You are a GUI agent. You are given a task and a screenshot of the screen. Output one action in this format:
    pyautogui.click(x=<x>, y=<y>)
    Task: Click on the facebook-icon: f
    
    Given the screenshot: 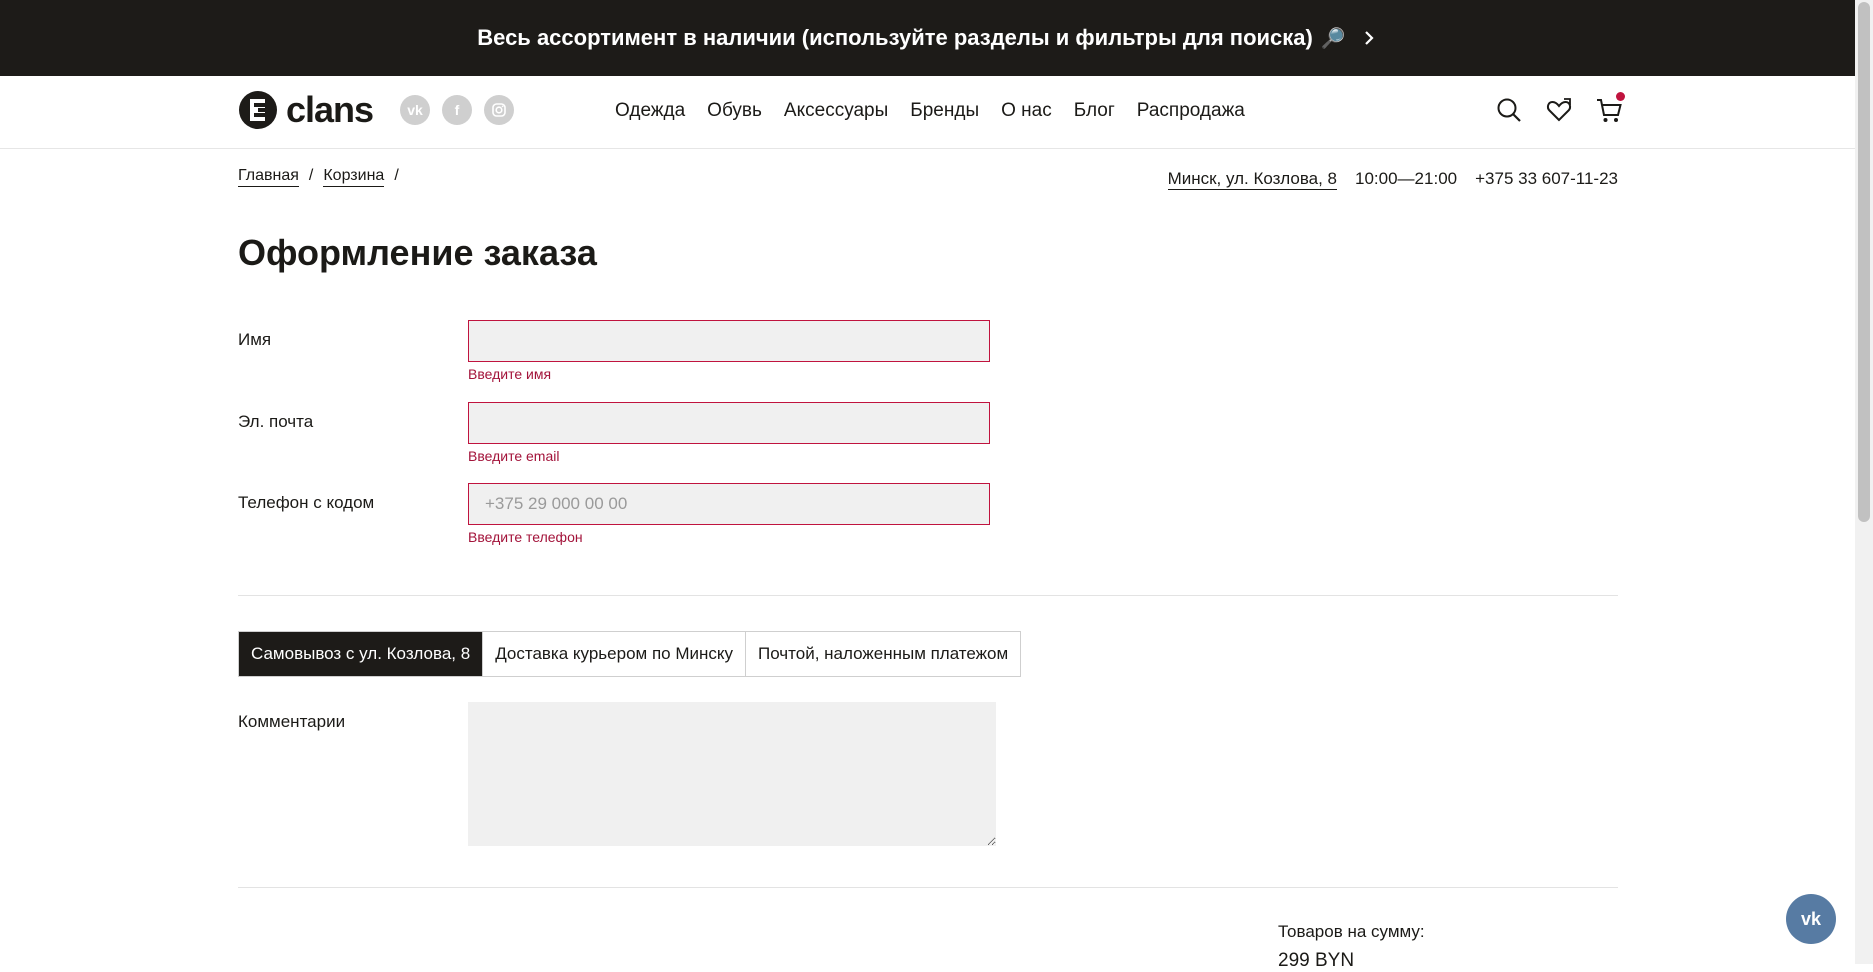 What is the action you would take?
    pyautogui.click(x=457, y=110)
    